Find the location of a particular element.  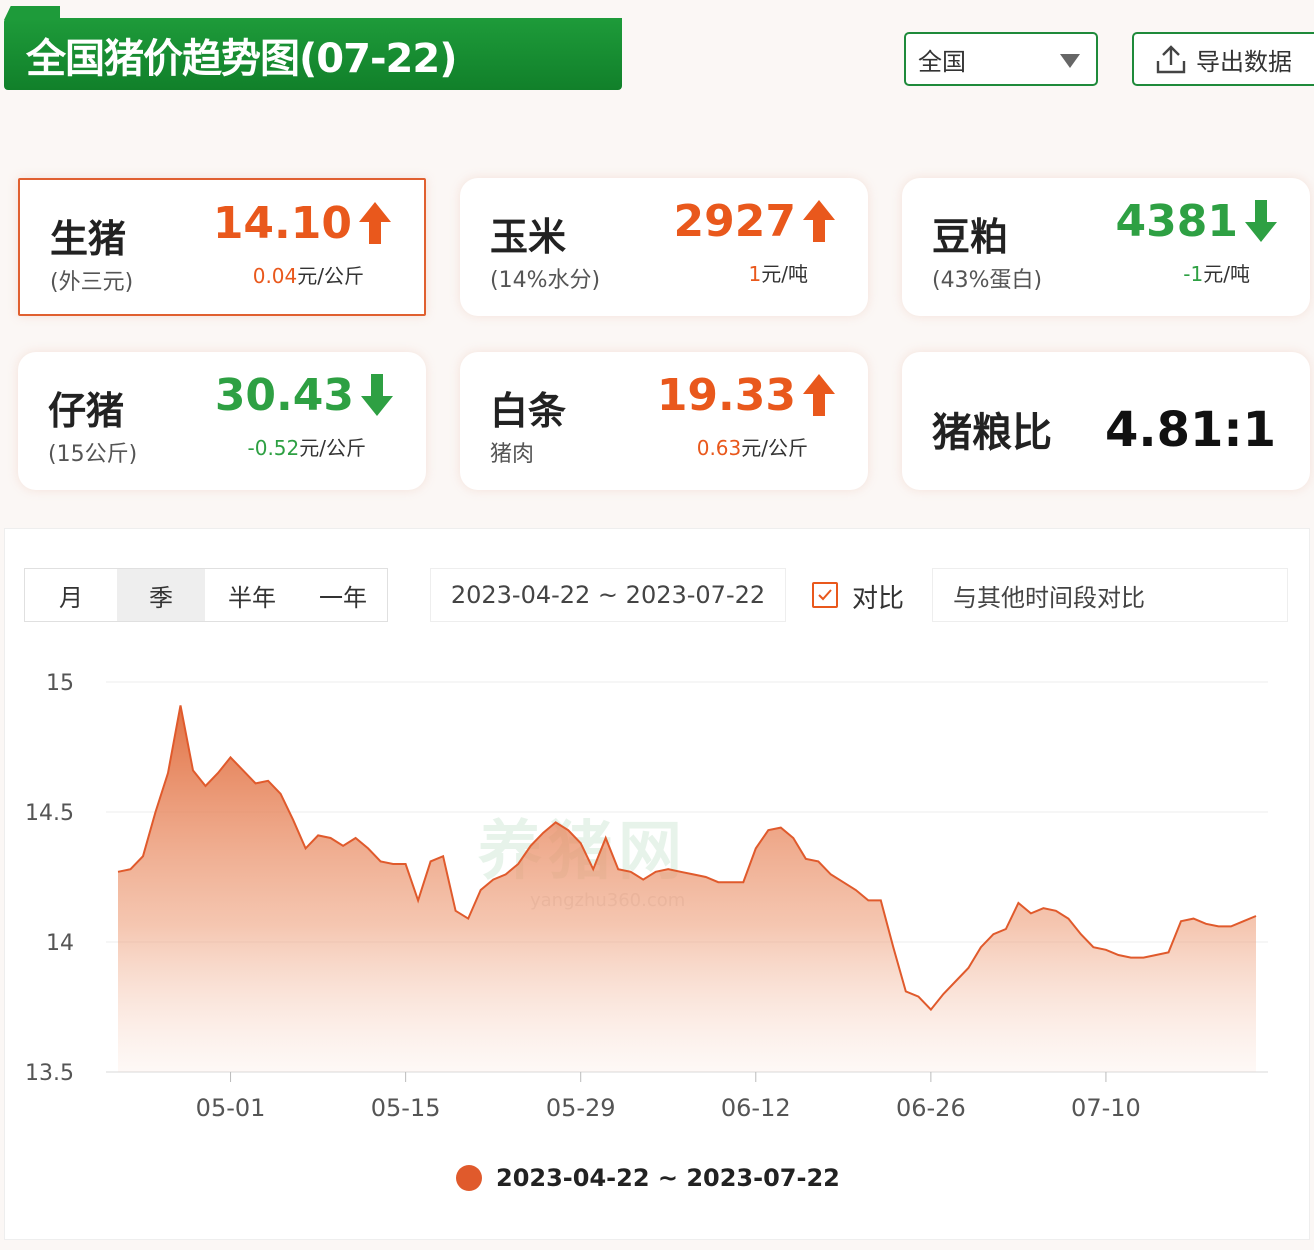

export-data-button: 导出数据 is located at coordinates (1223, 59).